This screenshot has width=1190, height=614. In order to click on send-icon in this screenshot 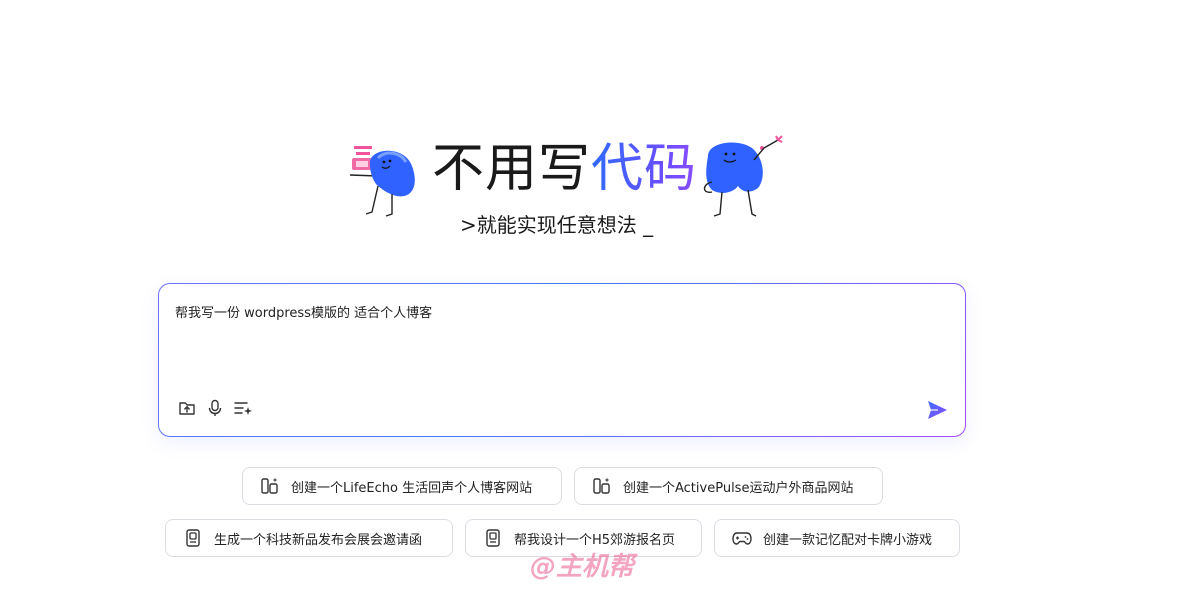, I will do `click(937, 410)`.